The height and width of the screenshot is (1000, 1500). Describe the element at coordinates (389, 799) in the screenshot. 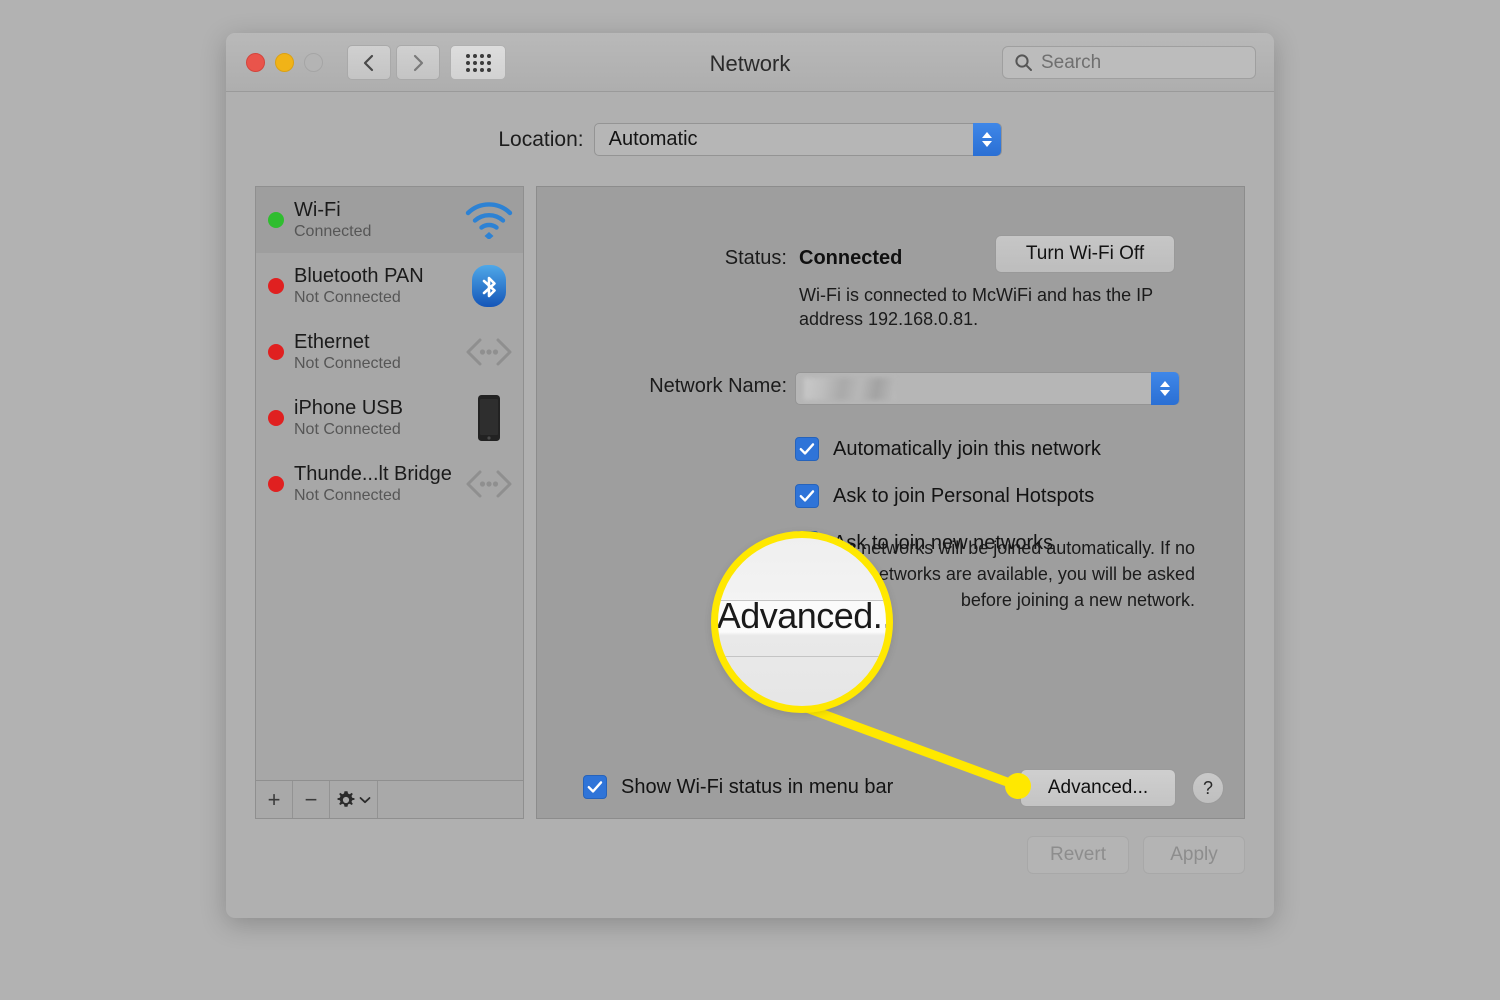

I see `sidebar-footer-toolbar: + −` at that location.